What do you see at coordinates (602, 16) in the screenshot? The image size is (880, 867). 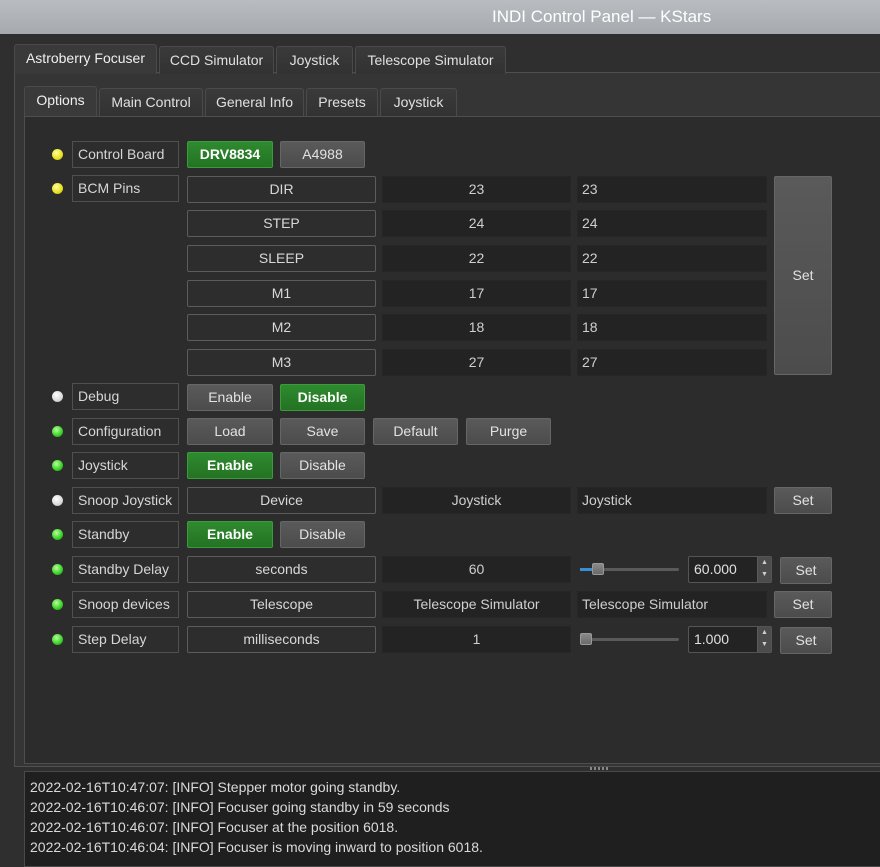 I see `window-title: INDI Control Panel — KStars` at bounding box center [602, 16].